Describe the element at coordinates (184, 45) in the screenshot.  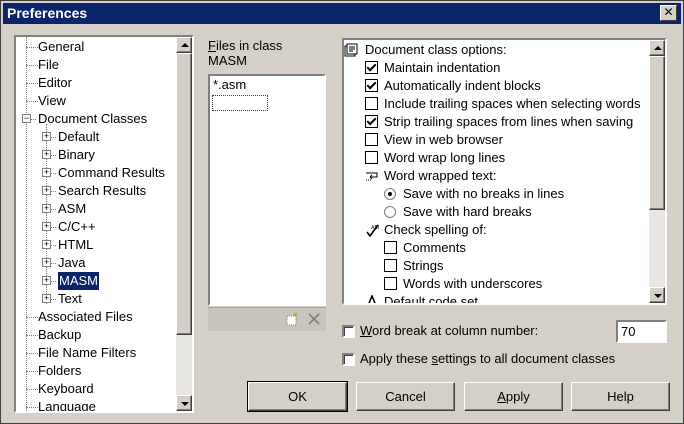
I see `scroll-up-button` at that location.